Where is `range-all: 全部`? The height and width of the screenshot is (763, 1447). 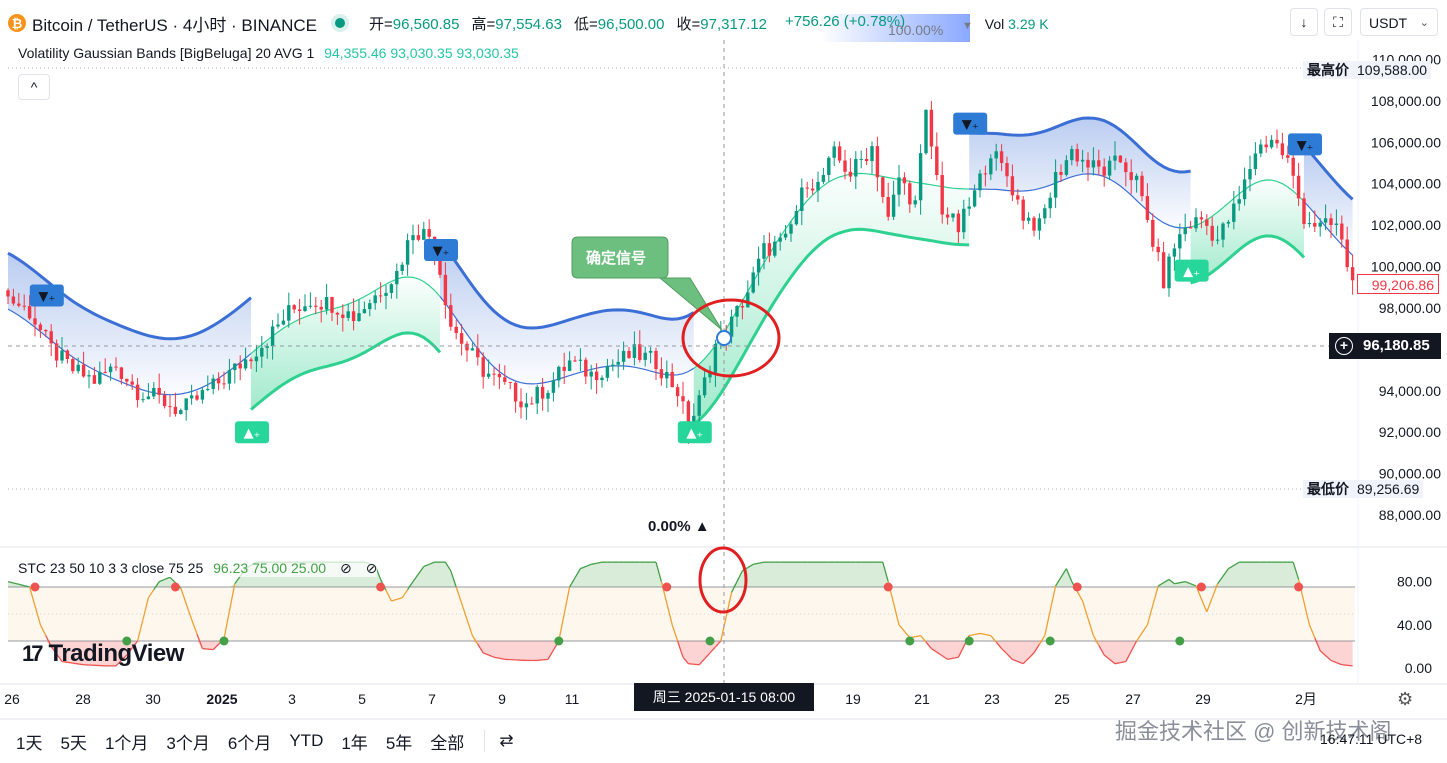
range-all: 全部 is located at coordinates (447, 741).